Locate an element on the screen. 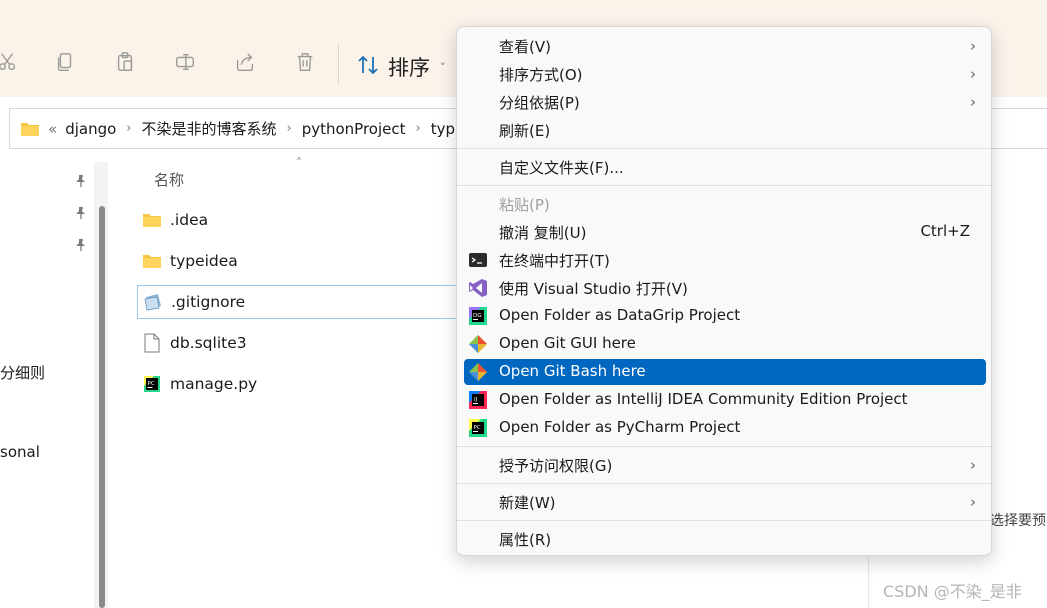 The width and height of the screenshot is (1047, 608). paste-icon is located at coordinates (125, 62).